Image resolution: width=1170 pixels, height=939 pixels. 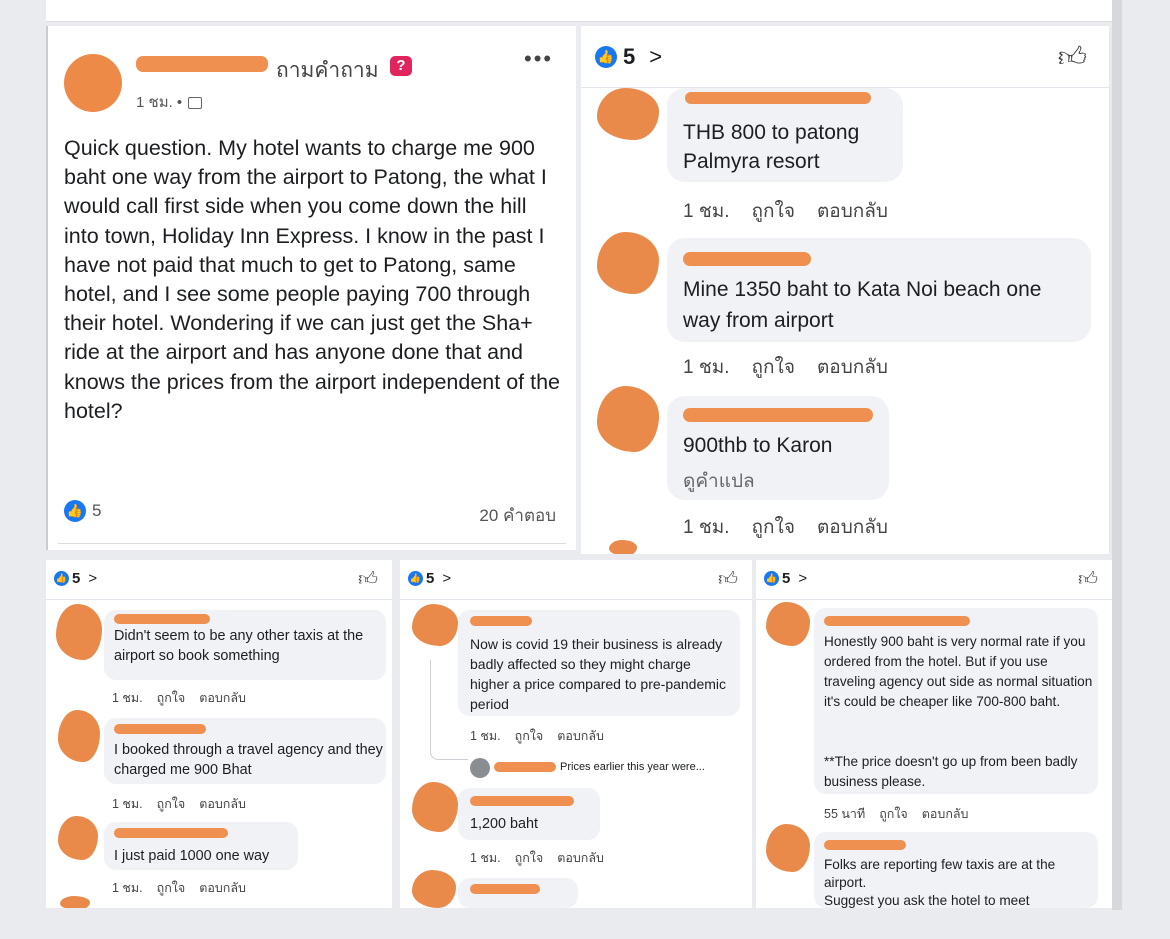 I want to click on comment-text: THB 800 to patong Palmyra resort, so click(x=771, y=147).